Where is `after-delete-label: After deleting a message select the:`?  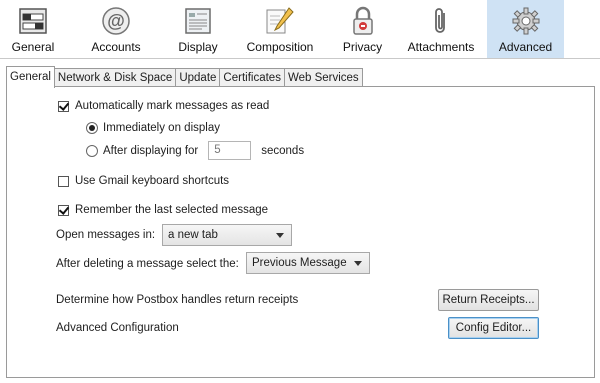
after-delete-label: After deleting a message select the: is located at coordinates (147, 264).